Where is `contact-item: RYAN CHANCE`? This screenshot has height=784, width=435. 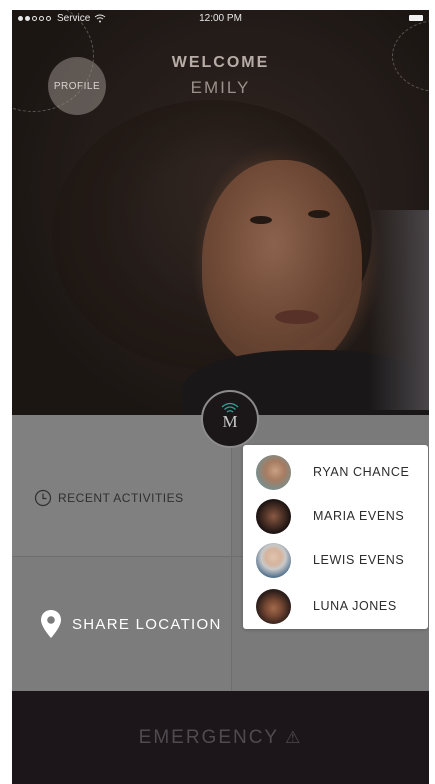 contact-item: RYAN CHANCE is located at coordinates (335, 472).